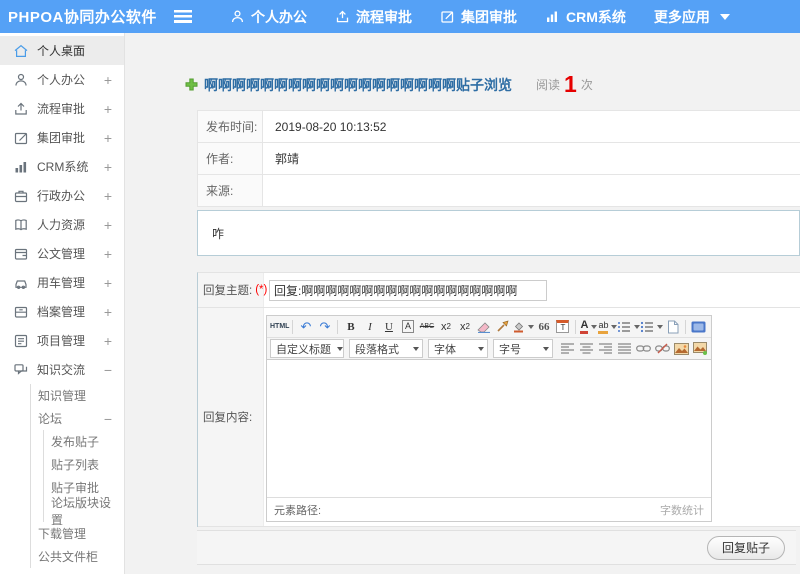  I want to click on paragraph-format-select: 段落格式, so click(386, 348).